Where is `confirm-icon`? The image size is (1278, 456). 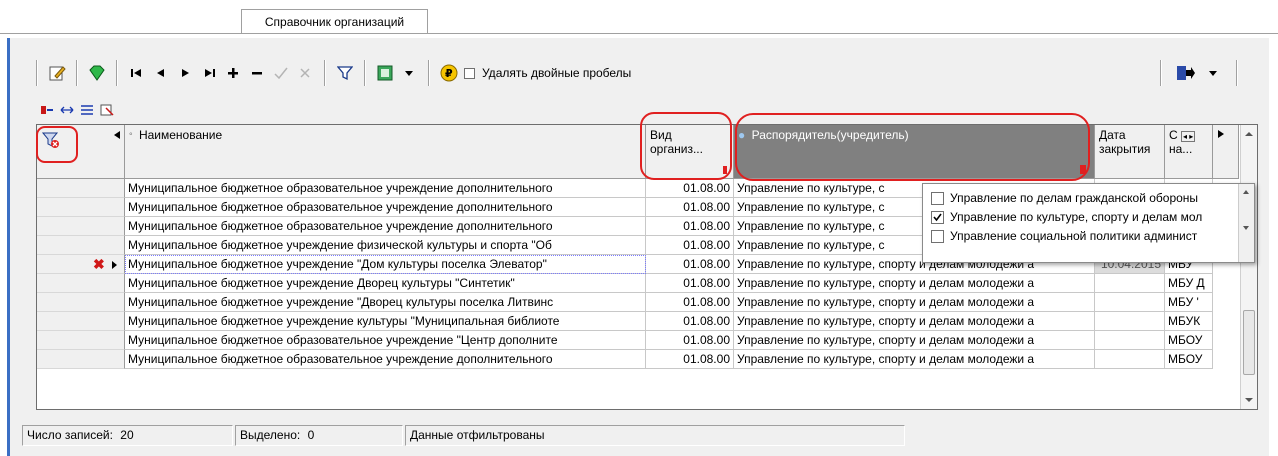 confirm-icon is located at coordinates (281, 73).